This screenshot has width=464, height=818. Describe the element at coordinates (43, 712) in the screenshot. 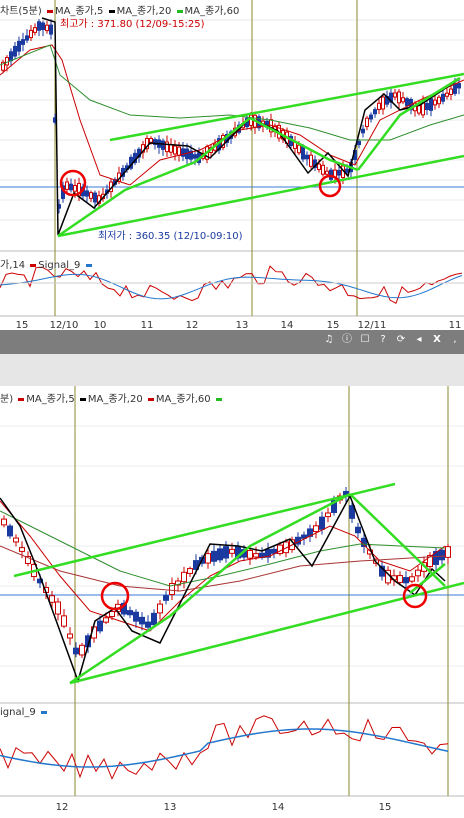

I see `b-signal-swatch` at that location.